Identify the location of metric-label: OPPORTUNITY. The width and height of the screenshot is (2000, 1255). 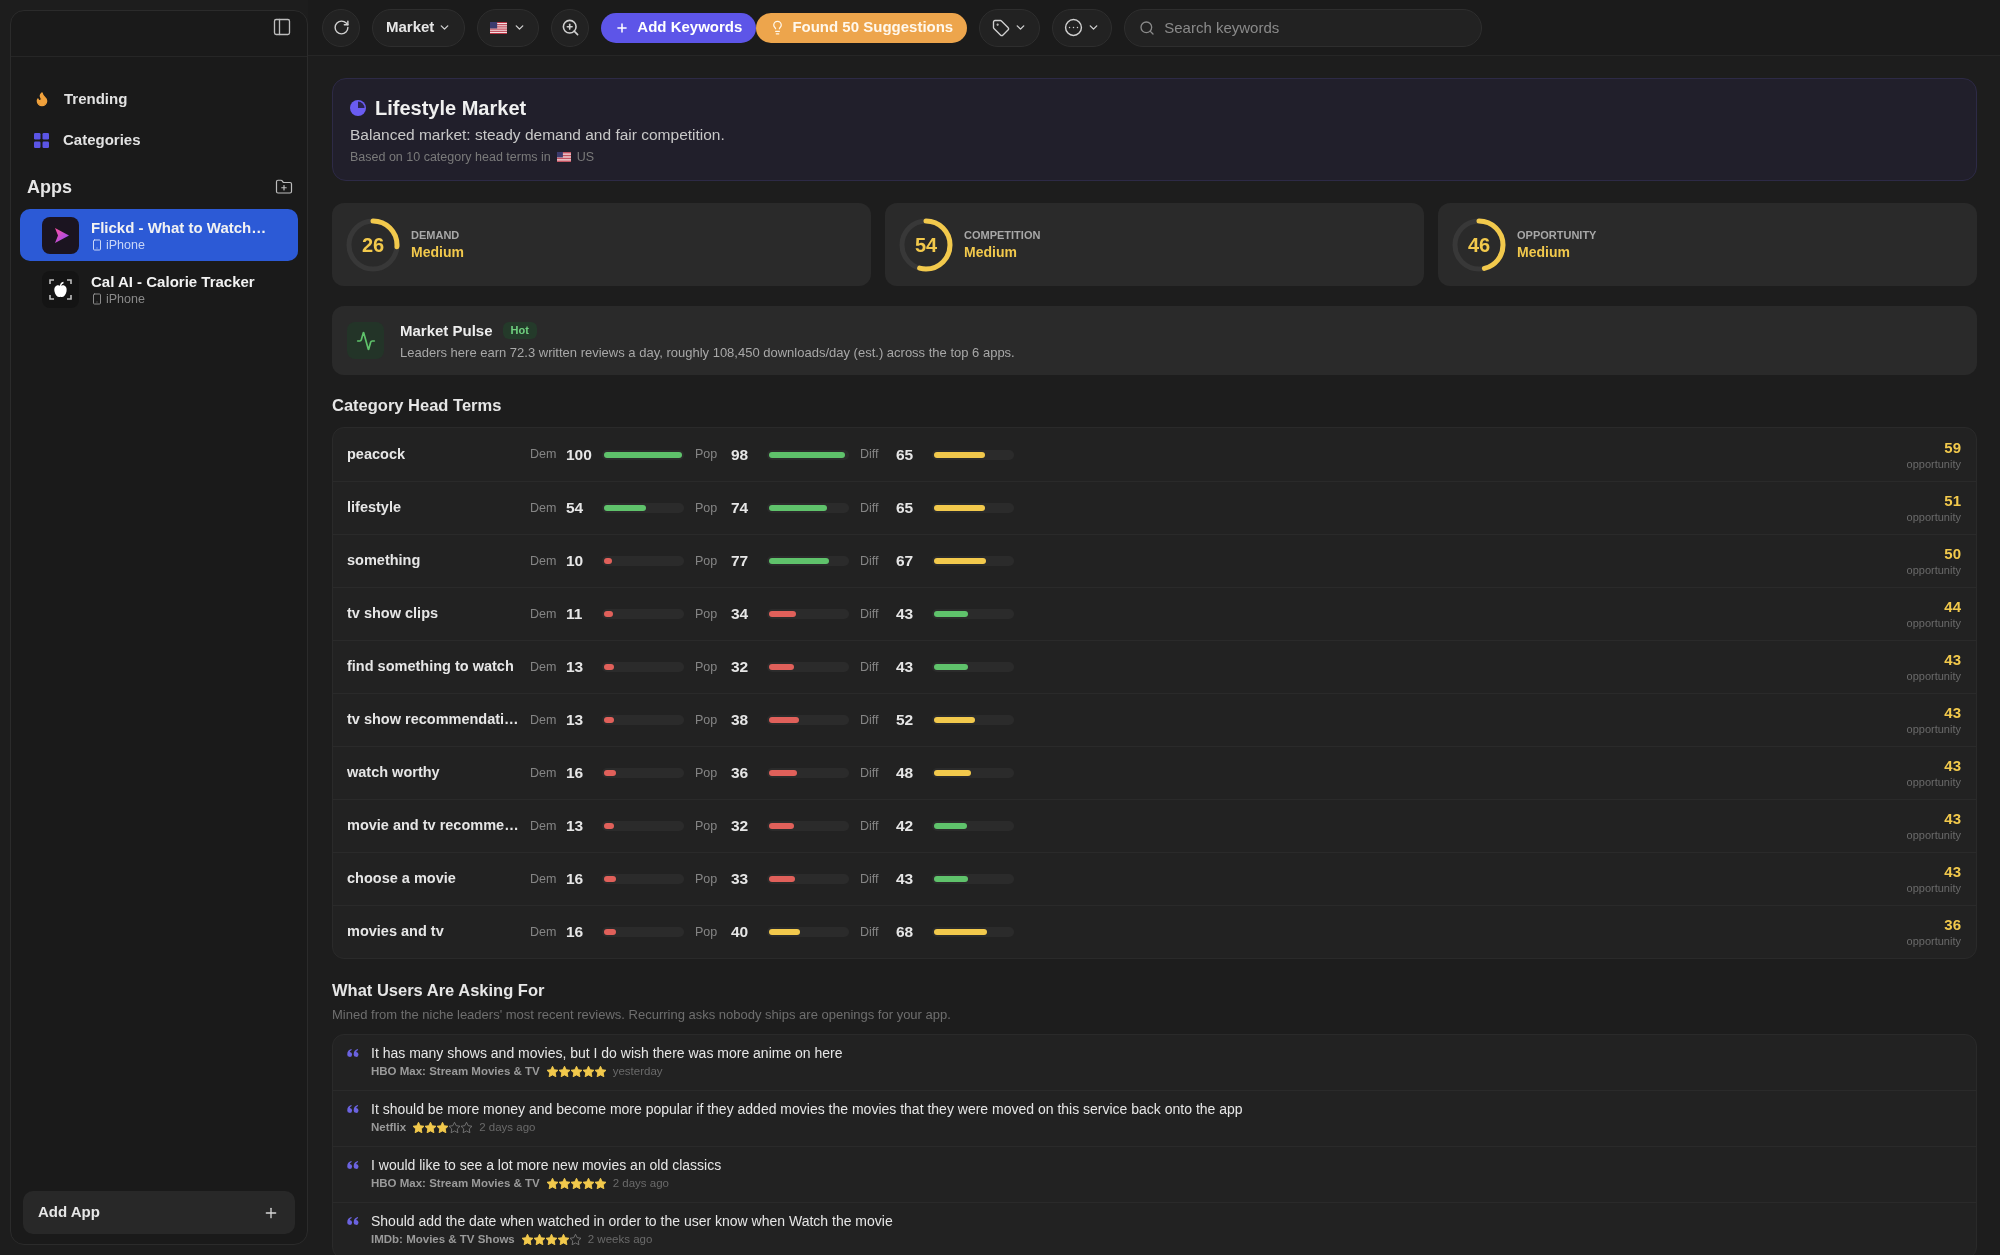
(1557, 235).